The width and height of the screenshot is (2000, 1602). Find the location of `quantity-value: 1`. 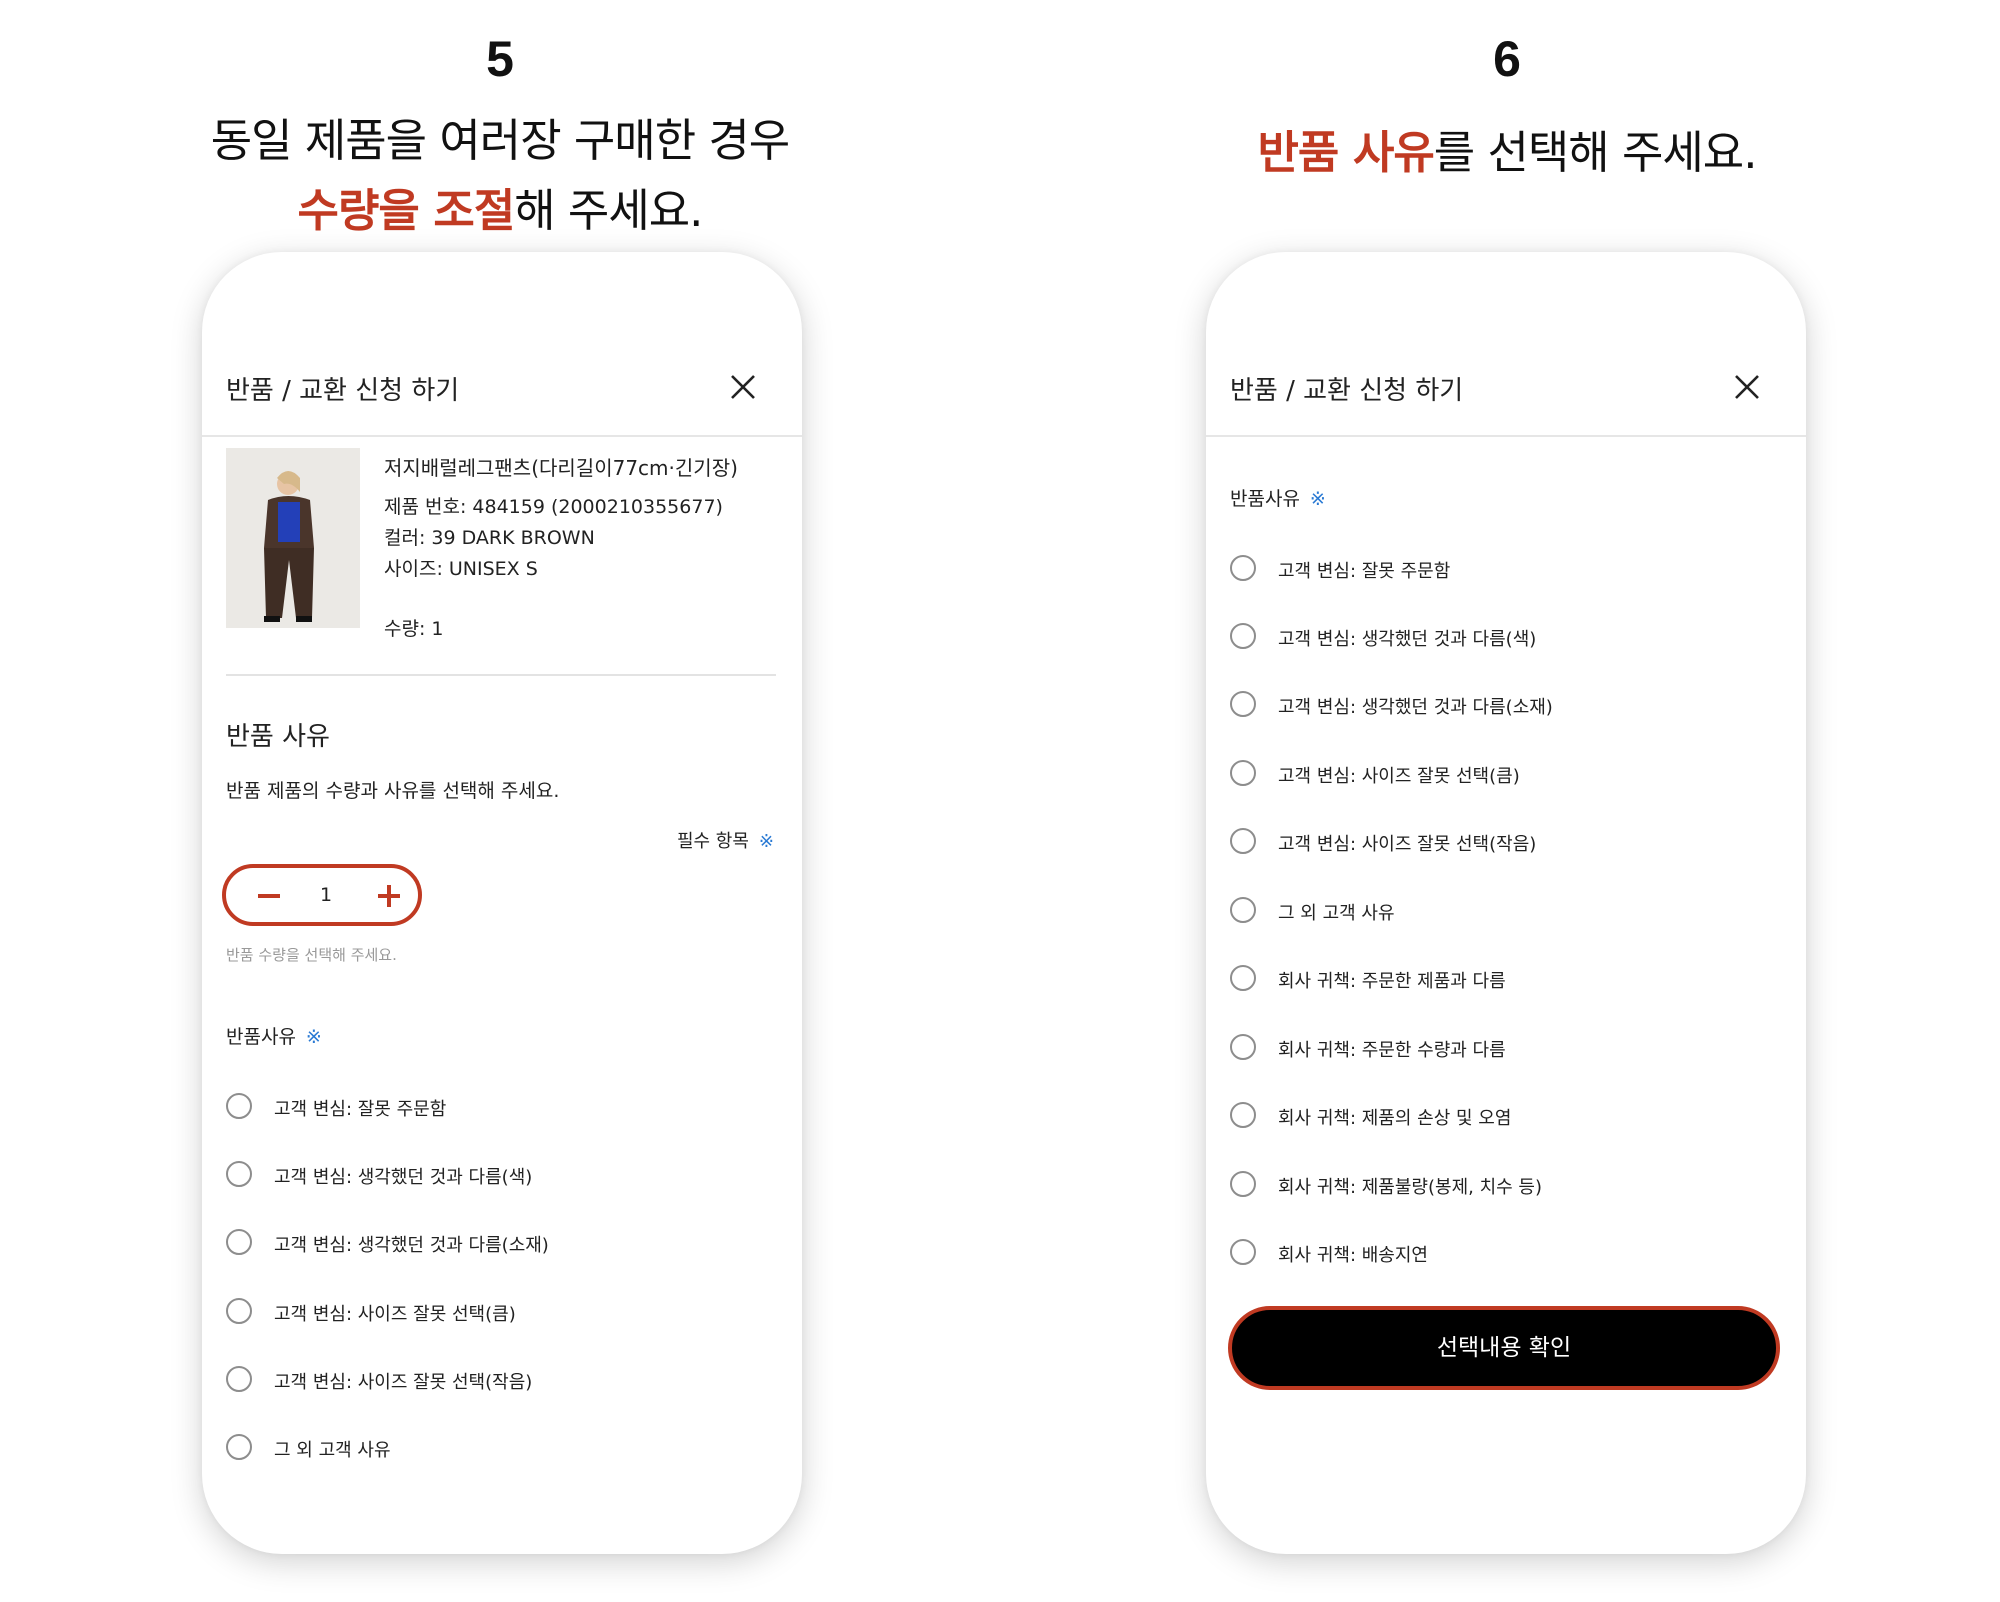

quantity-value: 1 is located at coordinates (326, 895).